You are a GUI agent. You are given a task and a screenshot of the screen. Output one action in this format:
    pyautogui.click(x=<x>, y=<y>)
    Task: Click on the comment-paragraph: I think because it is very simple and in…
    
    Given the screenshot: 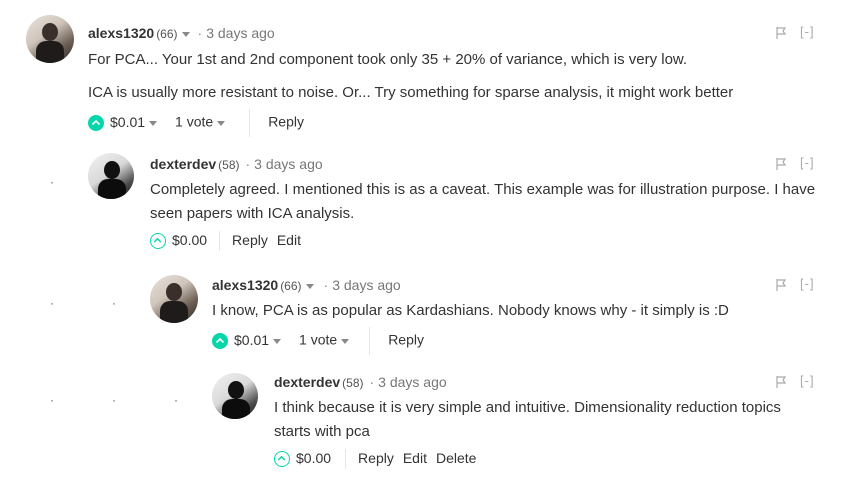 What is the action you would take?
    pyautogui.click(x=527, y=419)
    